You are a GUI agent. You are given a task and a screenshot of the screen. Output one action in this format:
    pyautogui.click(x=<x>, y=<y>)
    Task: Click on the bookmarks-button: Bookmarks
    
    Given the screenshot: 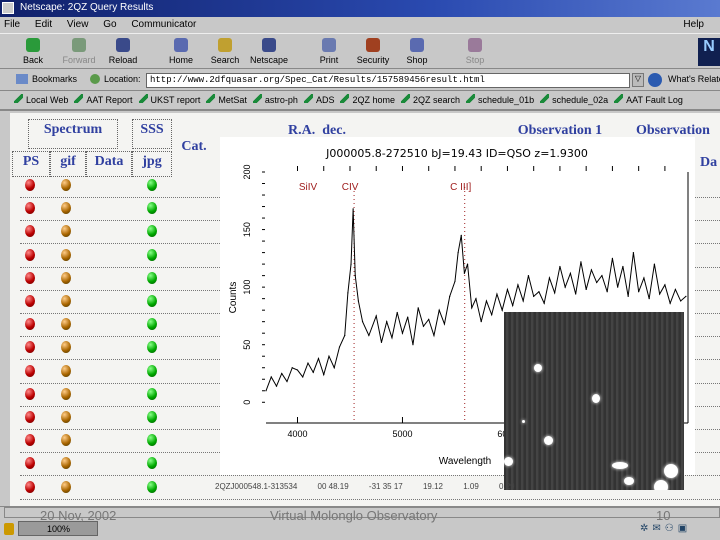 What is the action you would take?
    pyautogui.click(x=54, y=79)
    